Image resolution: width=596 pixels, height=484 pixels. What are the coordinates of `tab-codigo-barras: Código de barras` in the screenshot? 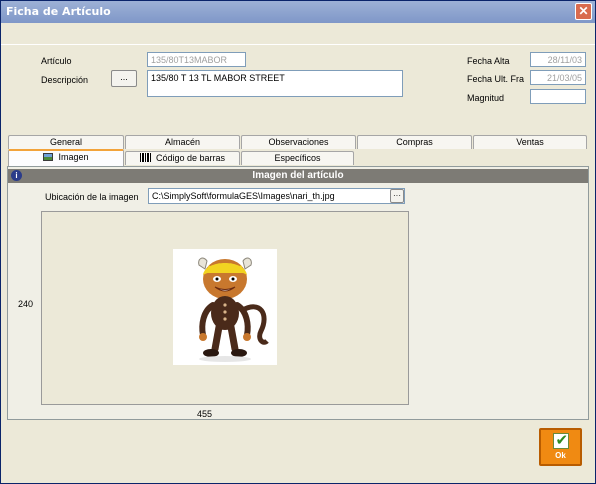 It's located at (182, 158).